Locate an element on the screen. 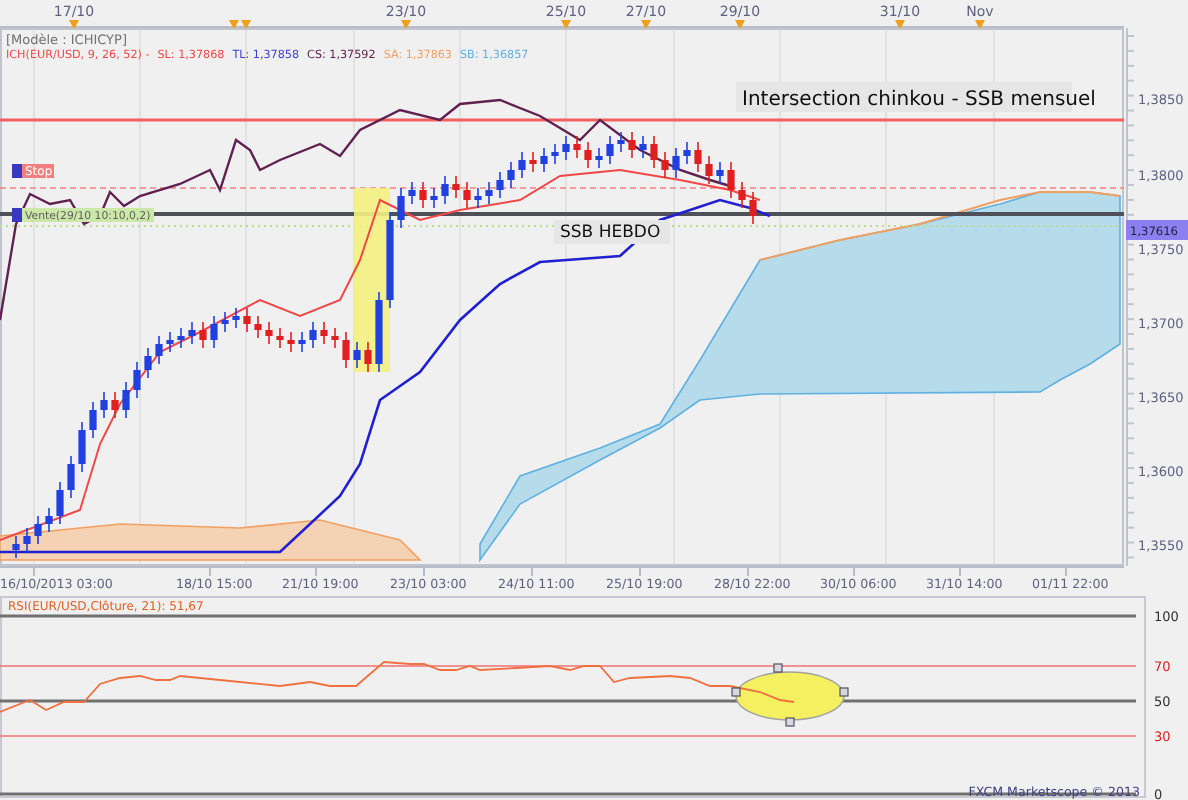  highlight-ellipse is located at coordinates (790, 696).